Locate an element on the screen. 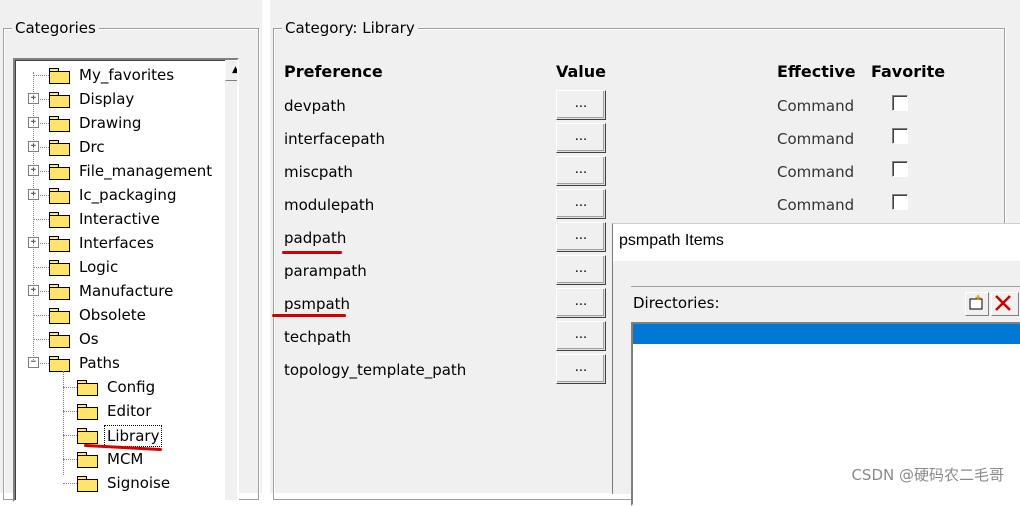 The image size is (1020, 506). favorite-checkbox-modulepath is located at coordinates (900, 202).